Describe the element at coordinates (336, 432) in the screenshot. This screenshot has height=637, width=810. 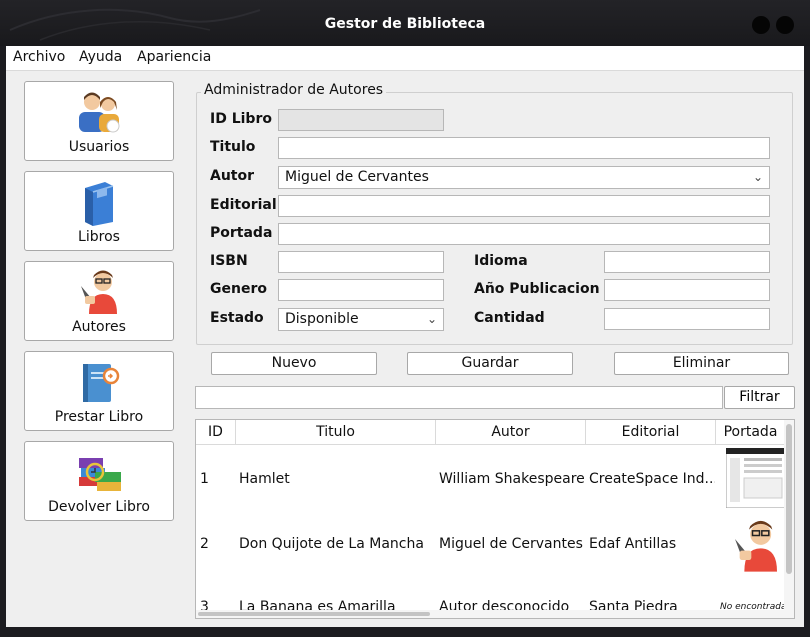
I see `column-header-titulo: Titulo` at that location.